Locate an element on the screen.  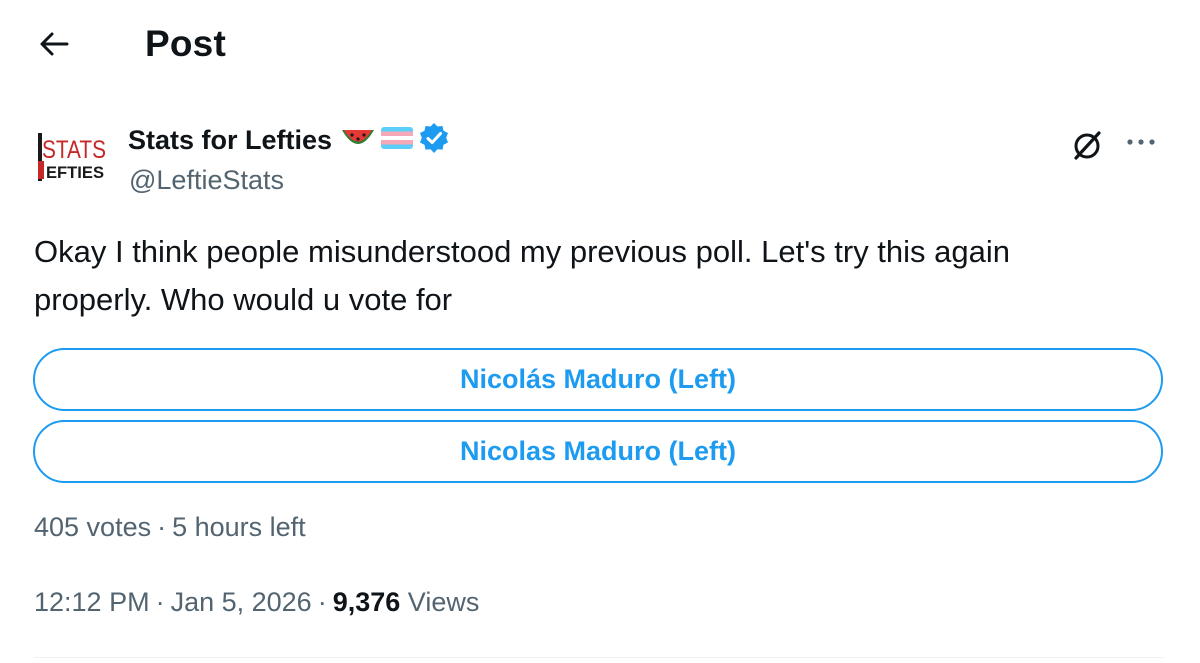
arrow-left-icon is located at coordinates (54, 44).